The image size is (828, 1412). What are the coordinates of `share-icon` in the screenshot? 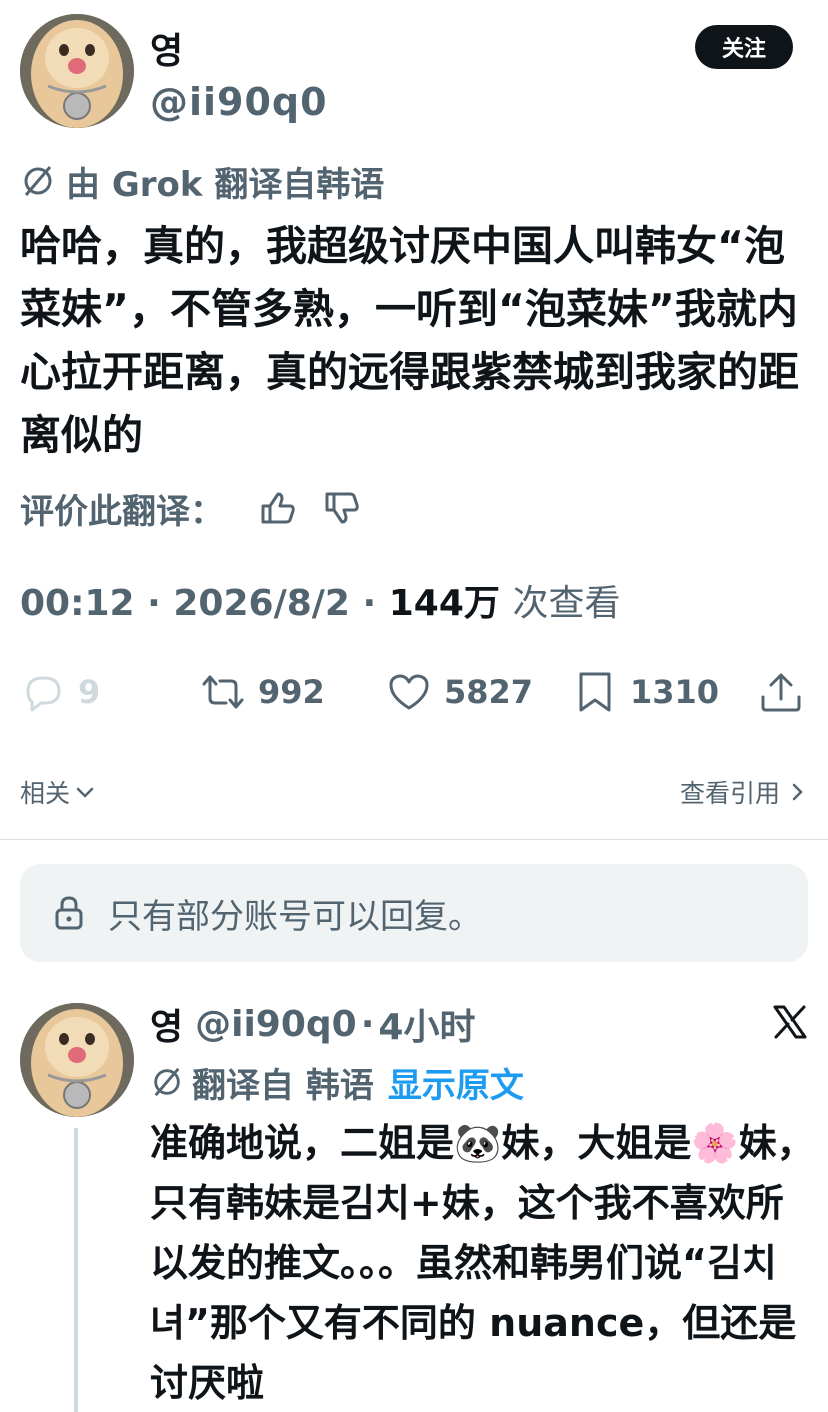 It's located at (781, 692).